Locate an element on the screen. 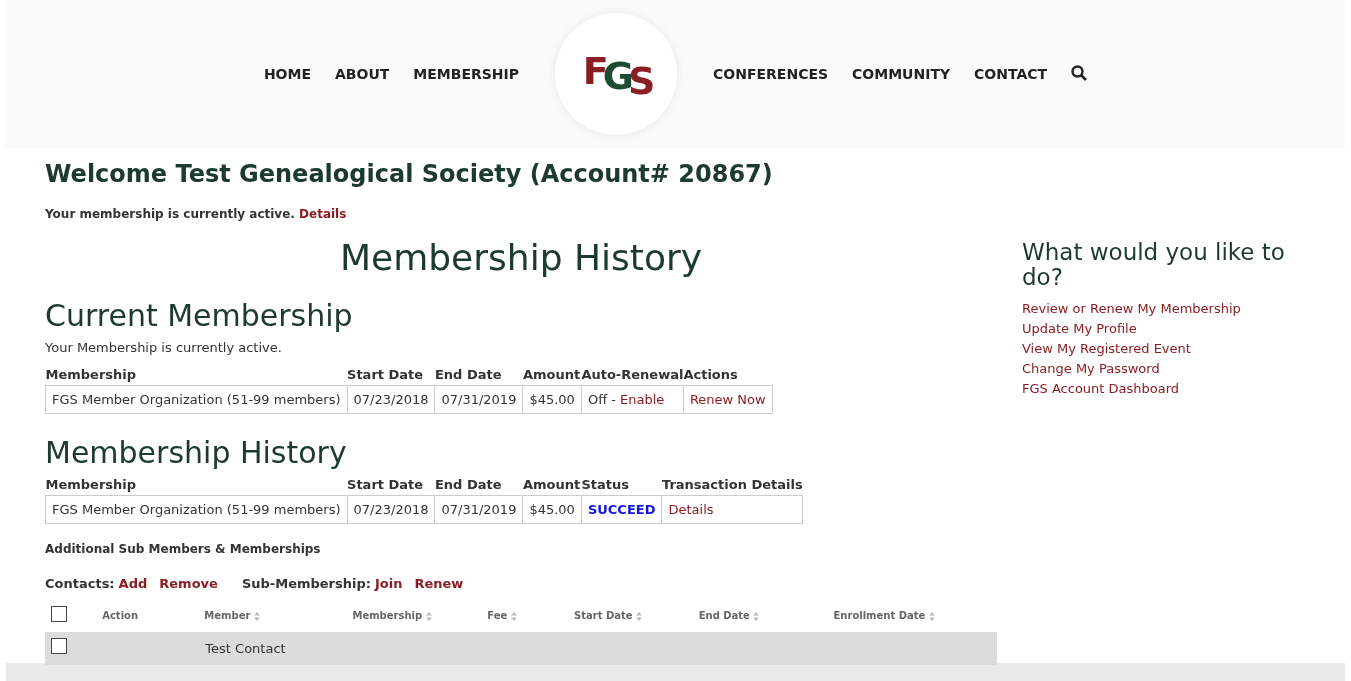  column-header: Transaction Details is located at coordinates (732, 485).